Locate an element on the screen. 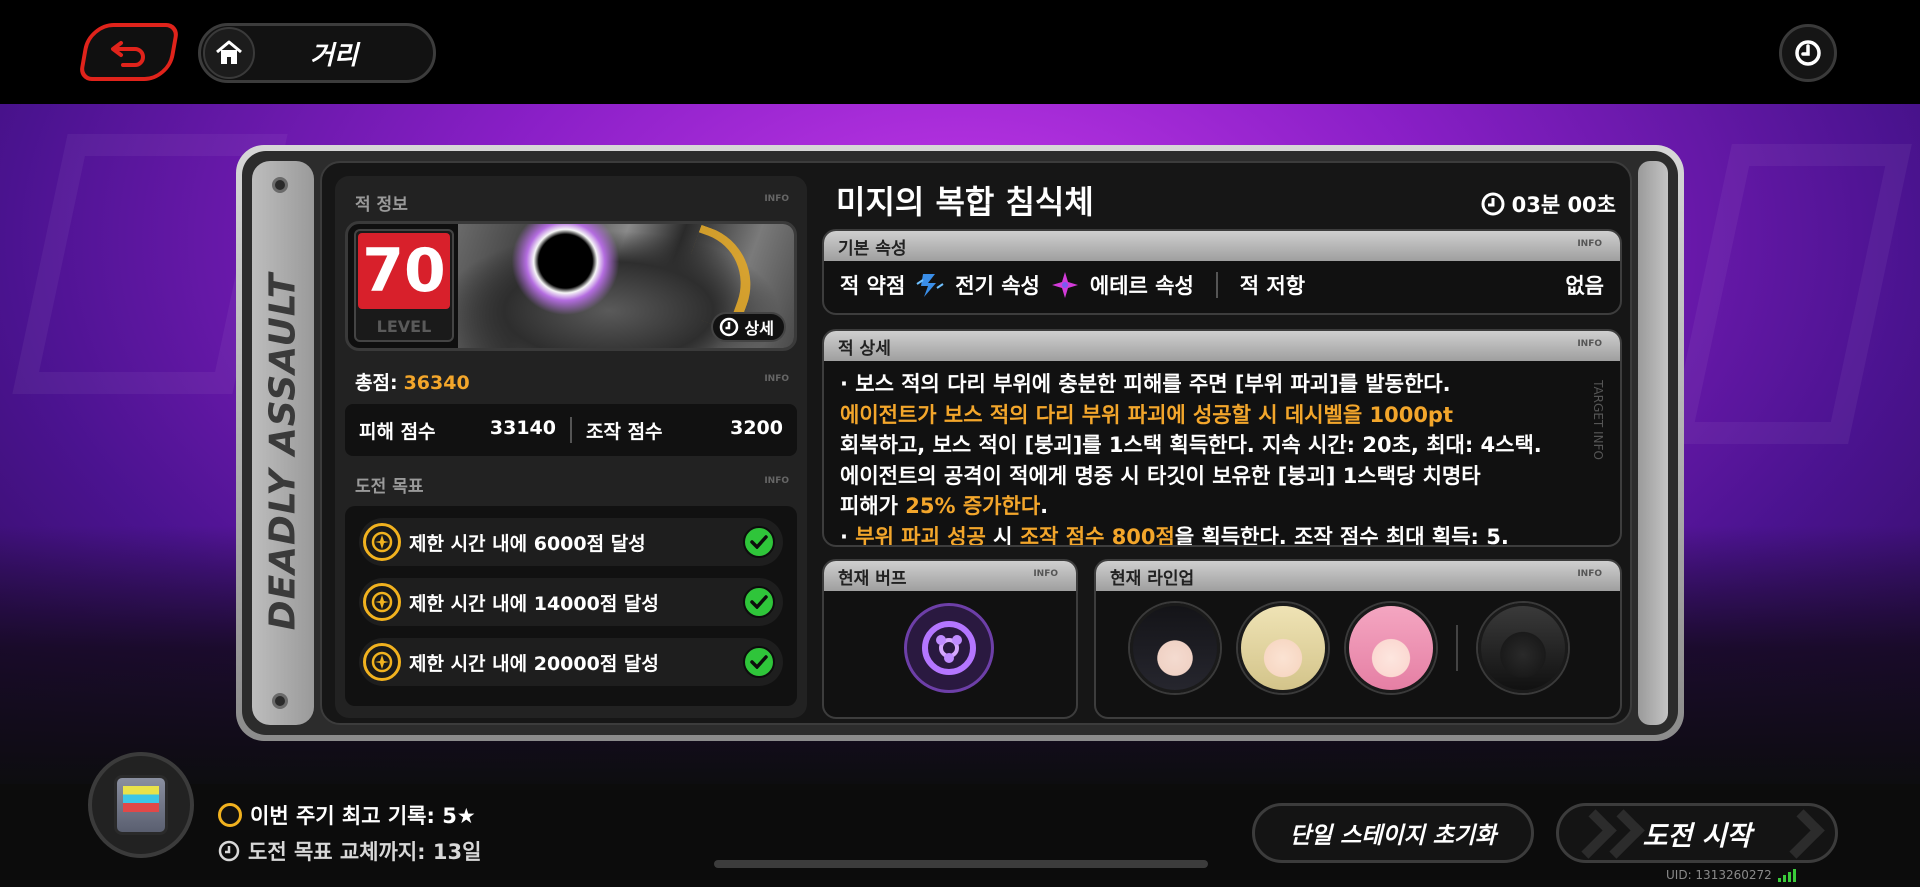 The image size is (1920, 887). device-icon is located at coordinates (141, 805).